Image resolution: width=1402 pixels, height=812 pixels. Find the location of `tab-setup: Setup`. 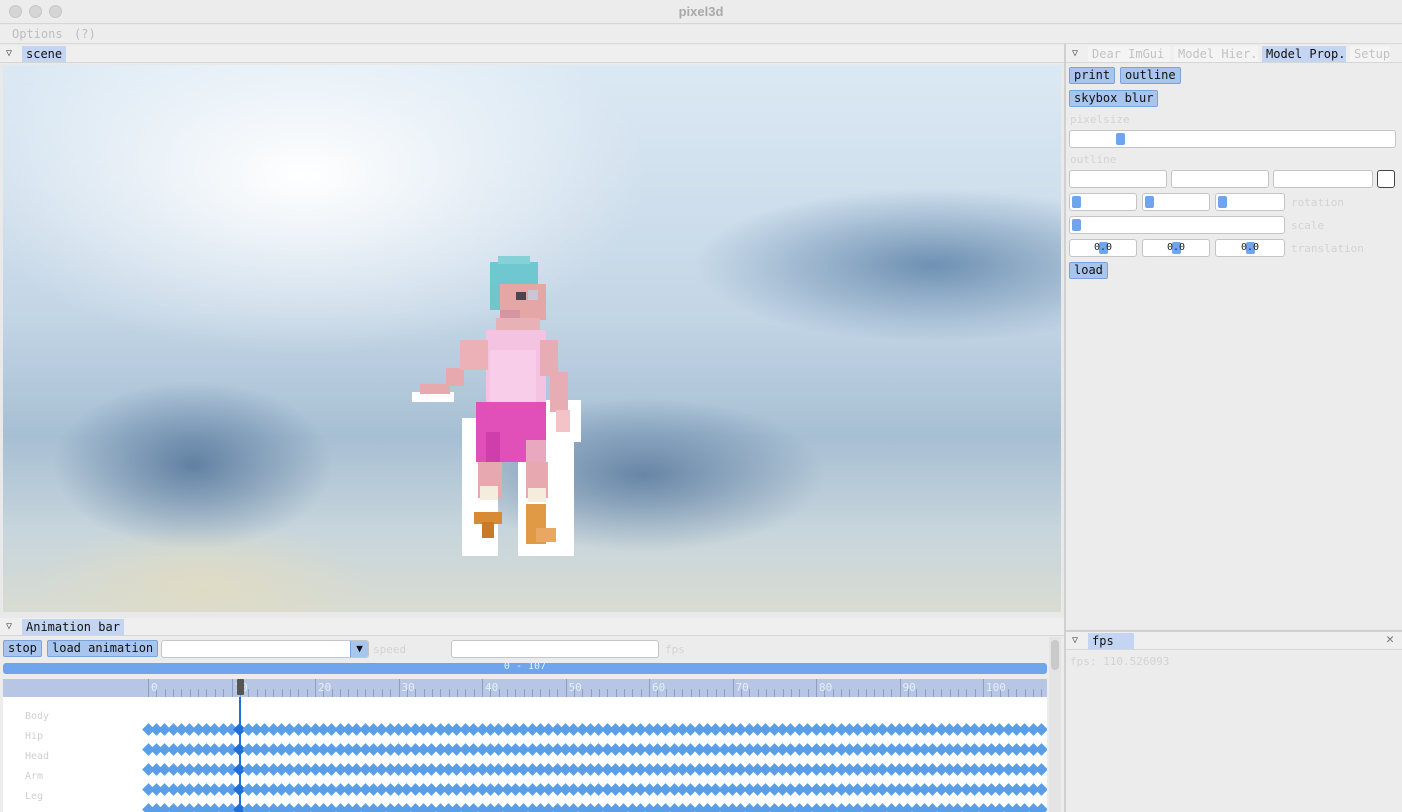

tab-setup: Setup is located at coordinates (1370, 54).